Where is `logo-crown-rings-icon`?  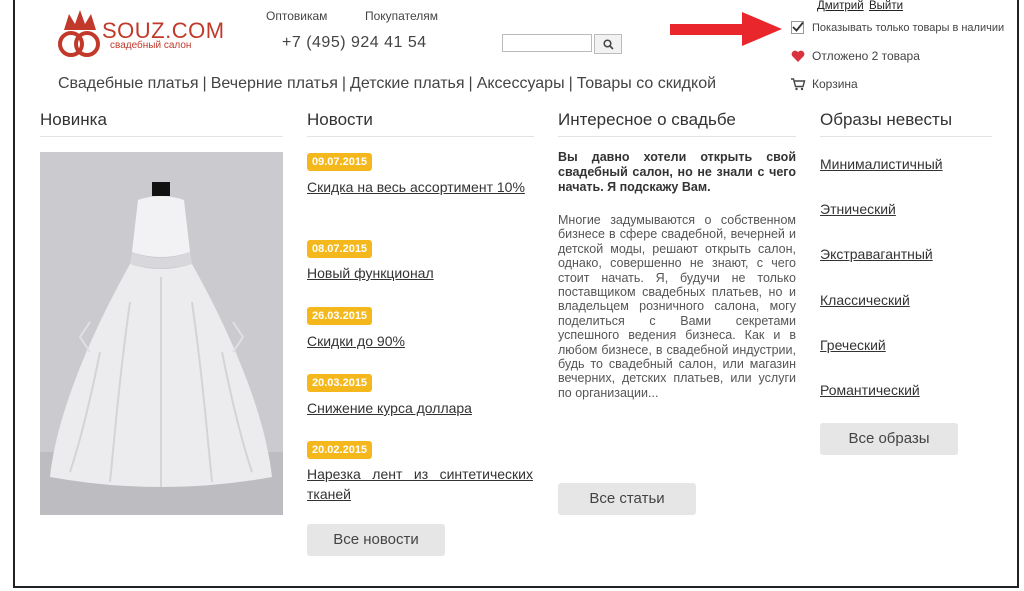
logo-crown-rings-icon is located at coordinates (79, 33).